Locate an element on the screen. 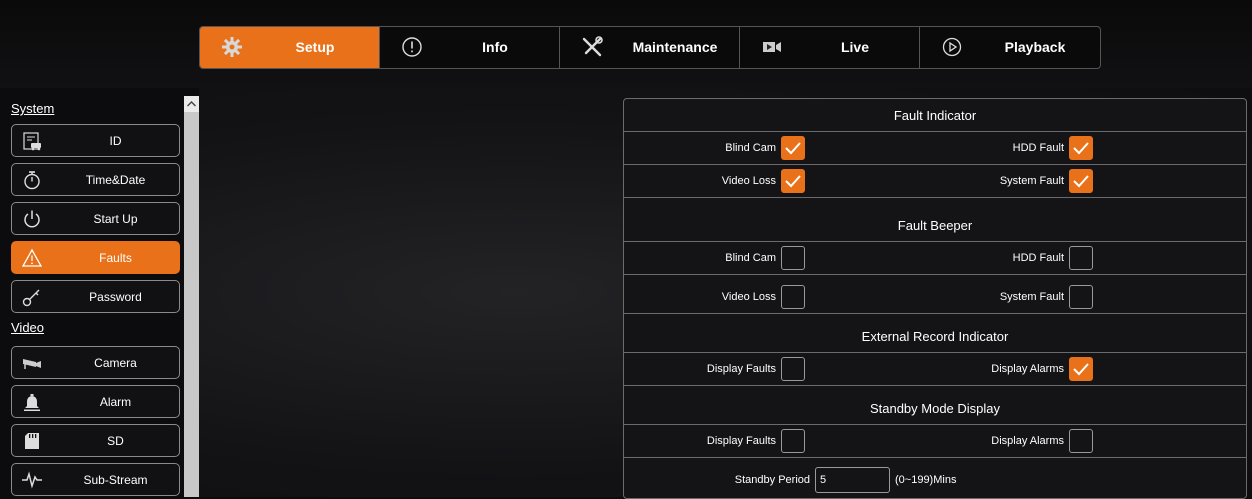 The image size is (1252, 499). sidebar-item-start-up: Start Up is located at coordinates (95, 218).